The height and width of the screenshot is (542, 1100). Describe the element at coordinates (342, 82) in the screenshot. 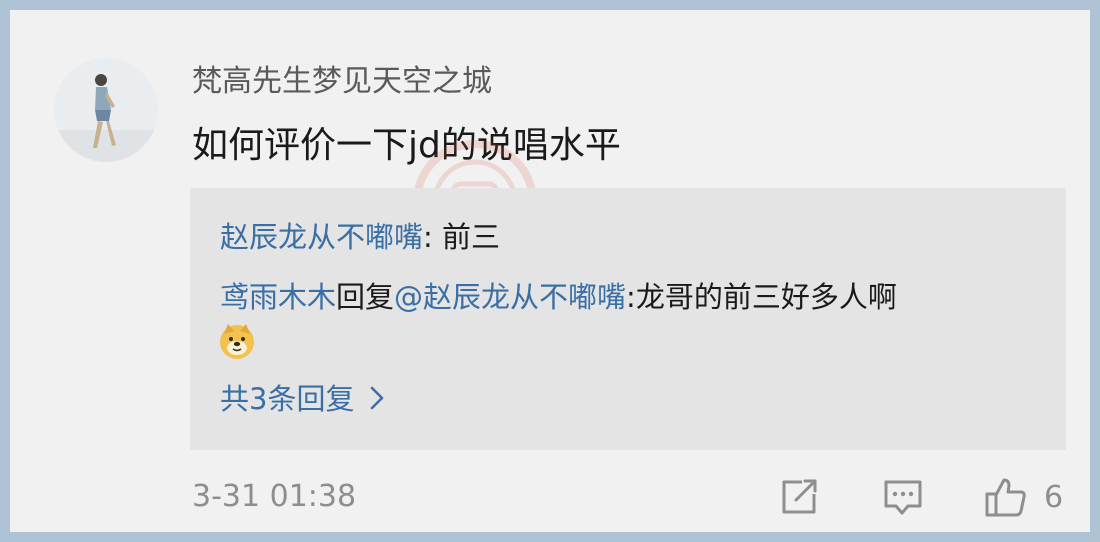

I see `comment-author: 梵高先生梦见天空之城` at that location.